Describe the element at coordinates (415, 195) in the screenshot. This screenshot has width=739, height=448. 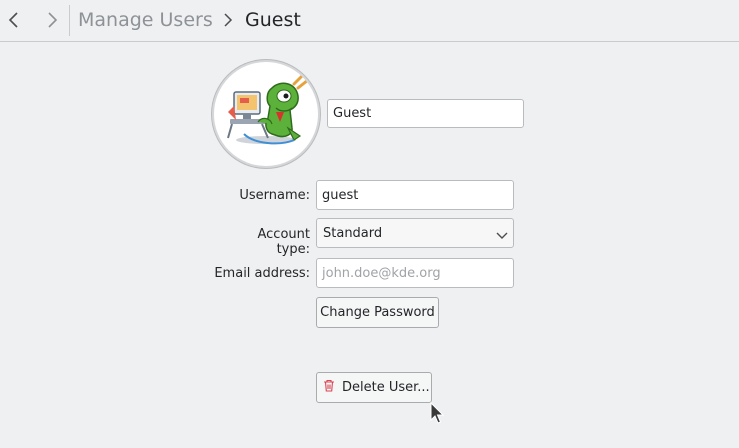
I see `username-field: guest` at that location.